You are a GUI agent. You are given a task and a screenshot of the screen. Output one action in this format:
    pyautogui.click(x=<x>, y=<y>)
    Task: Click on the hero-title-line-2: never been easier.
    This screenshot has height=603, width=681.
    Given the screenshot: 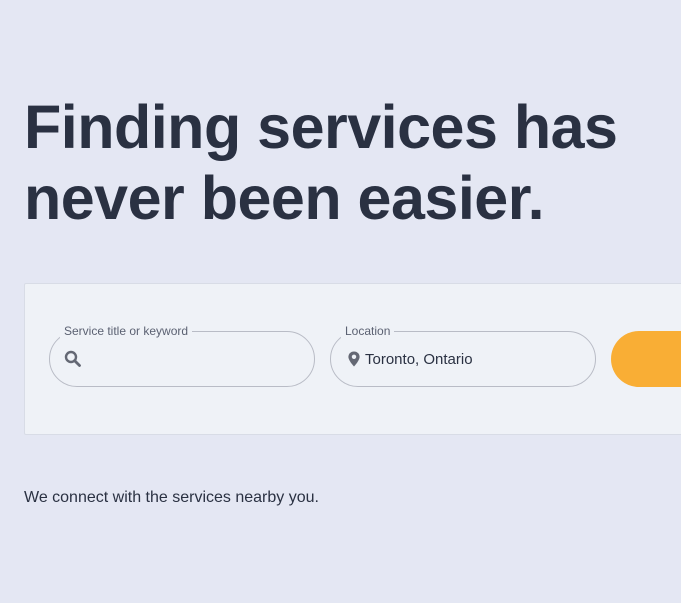 What is the action you would take?
    pyautogui.click(x=284, y=198)
    